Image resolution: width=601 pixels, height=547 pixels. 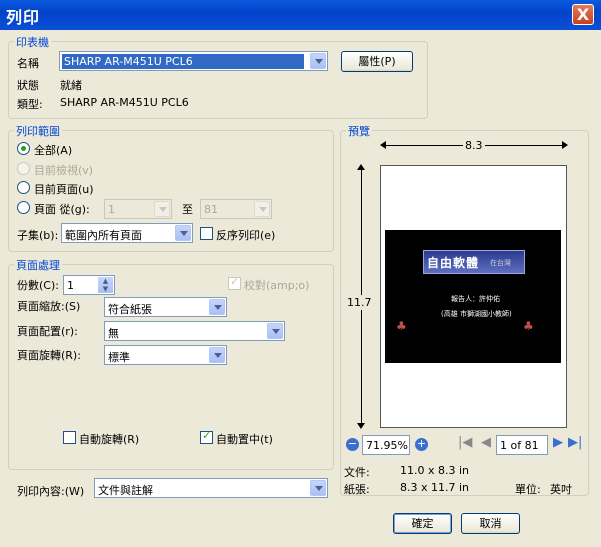 I want to click on slide-title-banner: 自由軟體 在台灣, so click(x=474, y=262).